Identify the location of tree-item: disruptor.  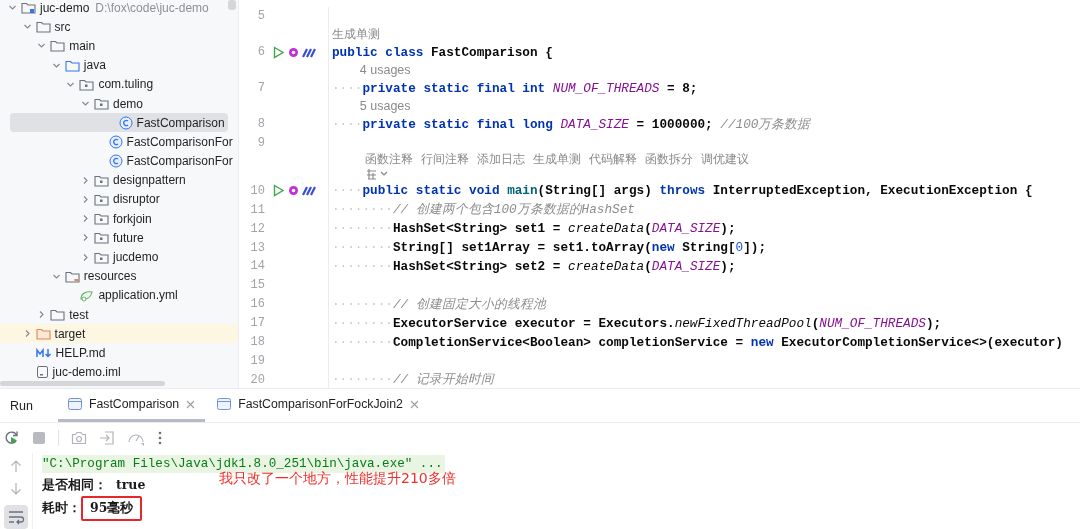
(119, 199).